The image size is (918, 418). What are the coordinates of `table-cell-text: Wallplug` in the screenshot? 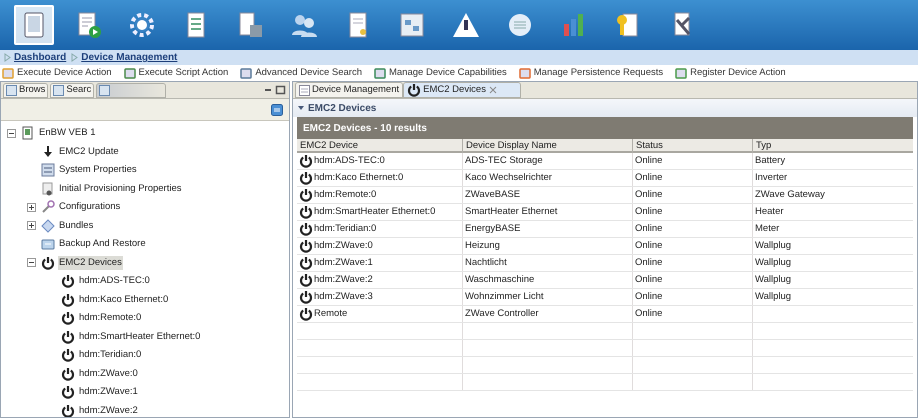 It's located at (773, 297).